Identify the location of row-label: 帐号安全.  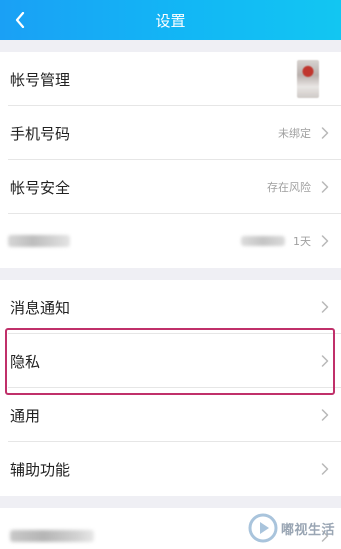
(40, 187).